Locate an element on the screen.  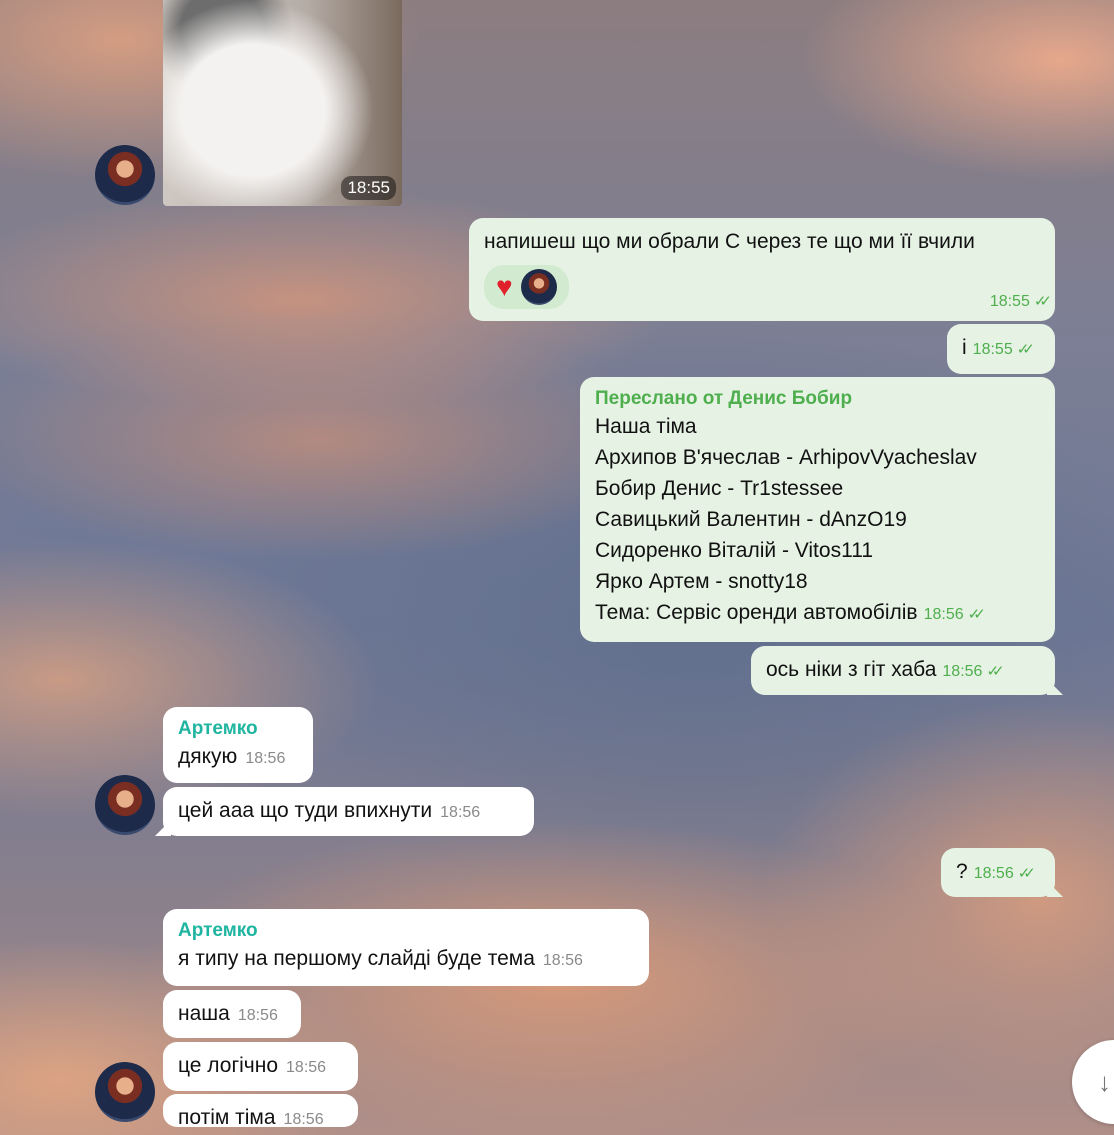
forwarded-line: Ярко Артем - snotty18 is located at coordinates (701, 581).